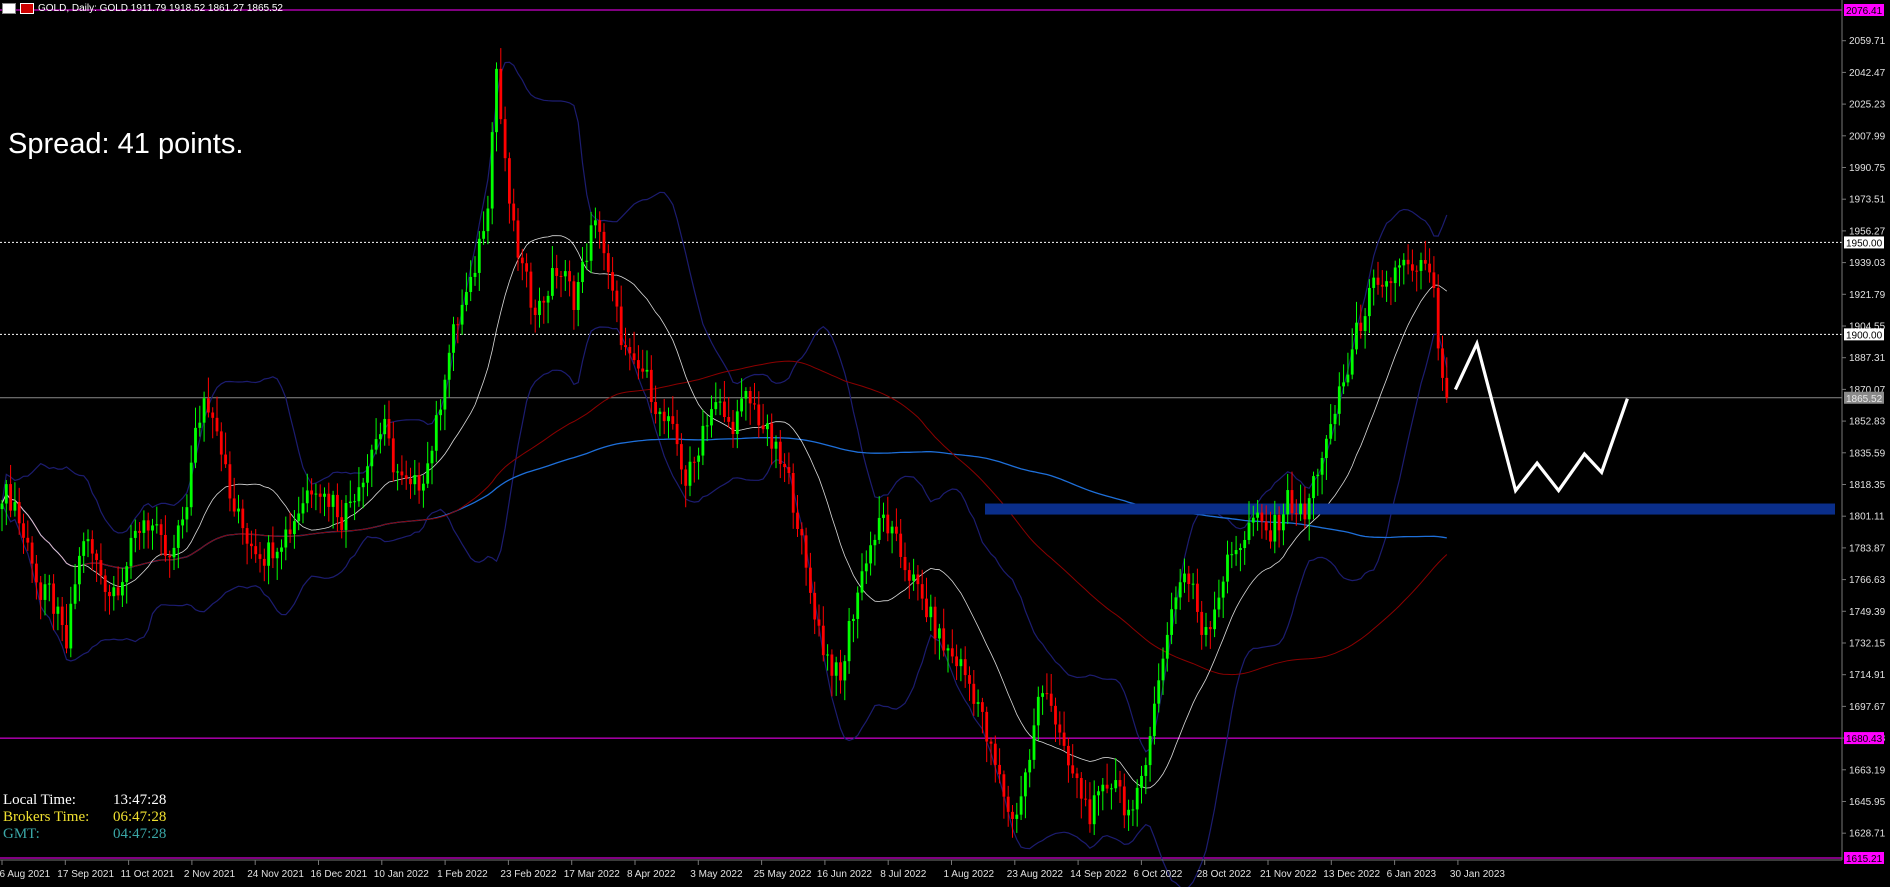  Describe the element at coordinates (1867, 200) in the screenshot. I see `price-tick-label: 1973.51` at that location.